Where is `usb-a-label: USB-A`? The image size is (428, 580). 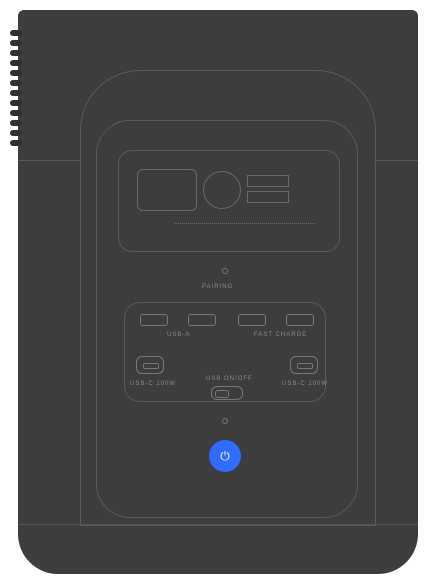
usb-a-label: USB-A is located at coordinates (179, 335).